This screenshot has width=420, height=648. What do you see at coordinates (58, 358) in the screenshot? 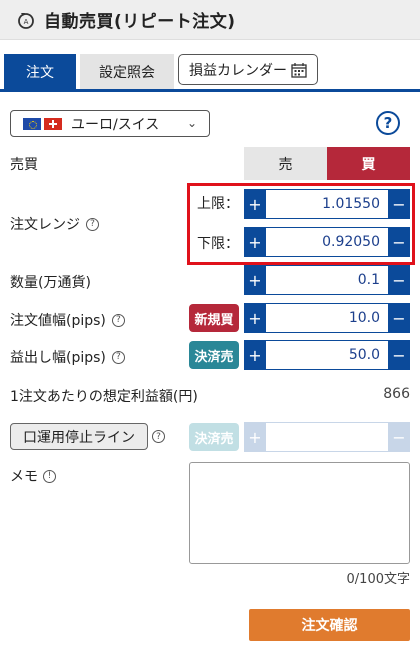
I see `profit-width-text: 益出し幅(pips)` at bounding box center [58, 358].